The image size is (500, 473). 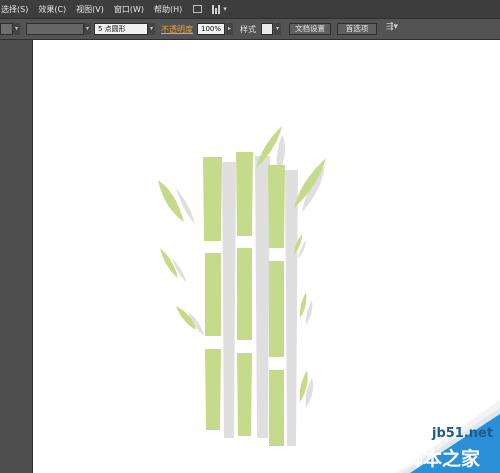 What do you see at coordinates (442, 459) in the screenshot?
I see `watermark-name: 脚本之家` at bounding box center [442, 459].